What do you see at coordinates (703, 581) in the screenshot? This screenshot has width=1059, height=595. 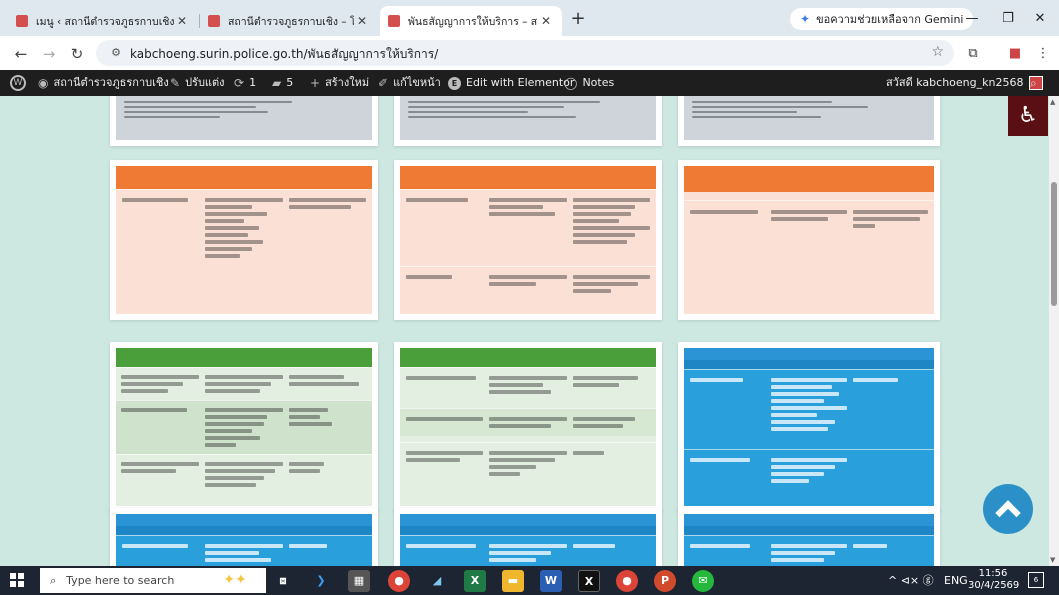 I see `line-icon: ✉` at bounding box center [703, 581].